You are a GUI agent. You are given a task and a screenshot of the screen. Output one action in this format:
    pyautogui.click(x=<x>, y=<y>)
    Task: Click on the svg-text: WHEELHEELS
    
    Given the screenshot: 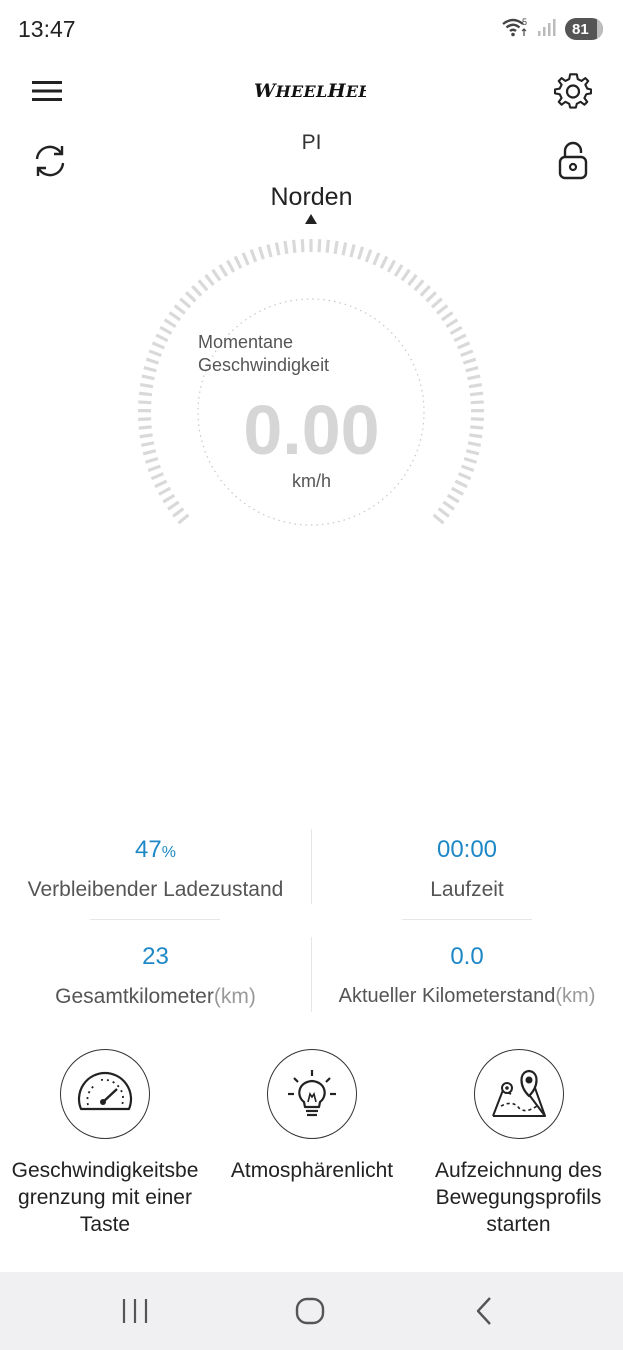 What is the action you would take?
    pyautogui.click(x=310, y=91)
    